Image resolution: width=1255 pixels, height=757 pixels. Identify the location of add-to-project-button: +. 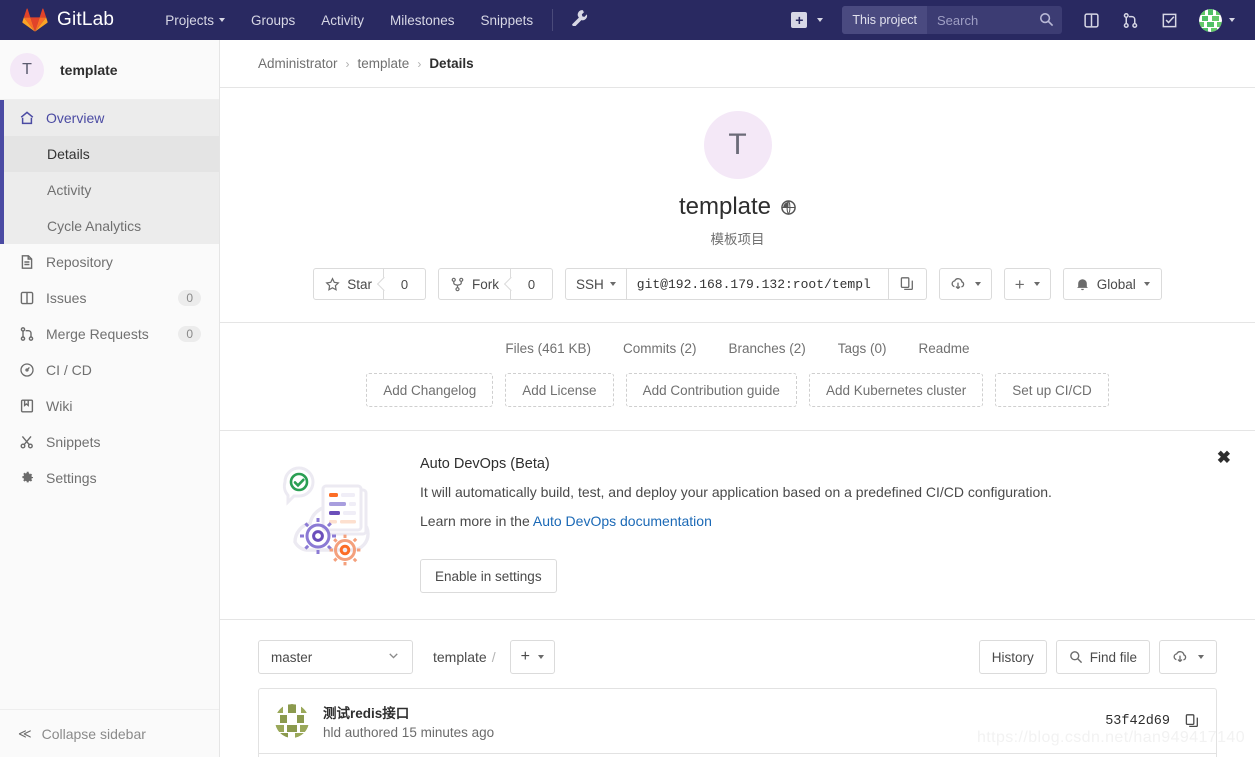
(1027, 284).